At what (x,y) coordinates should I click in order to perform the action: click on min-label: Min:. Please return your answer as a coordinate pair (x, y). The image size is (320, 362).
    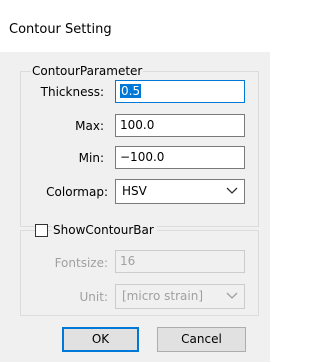
    Looking at the image, I should click on (91, 158).